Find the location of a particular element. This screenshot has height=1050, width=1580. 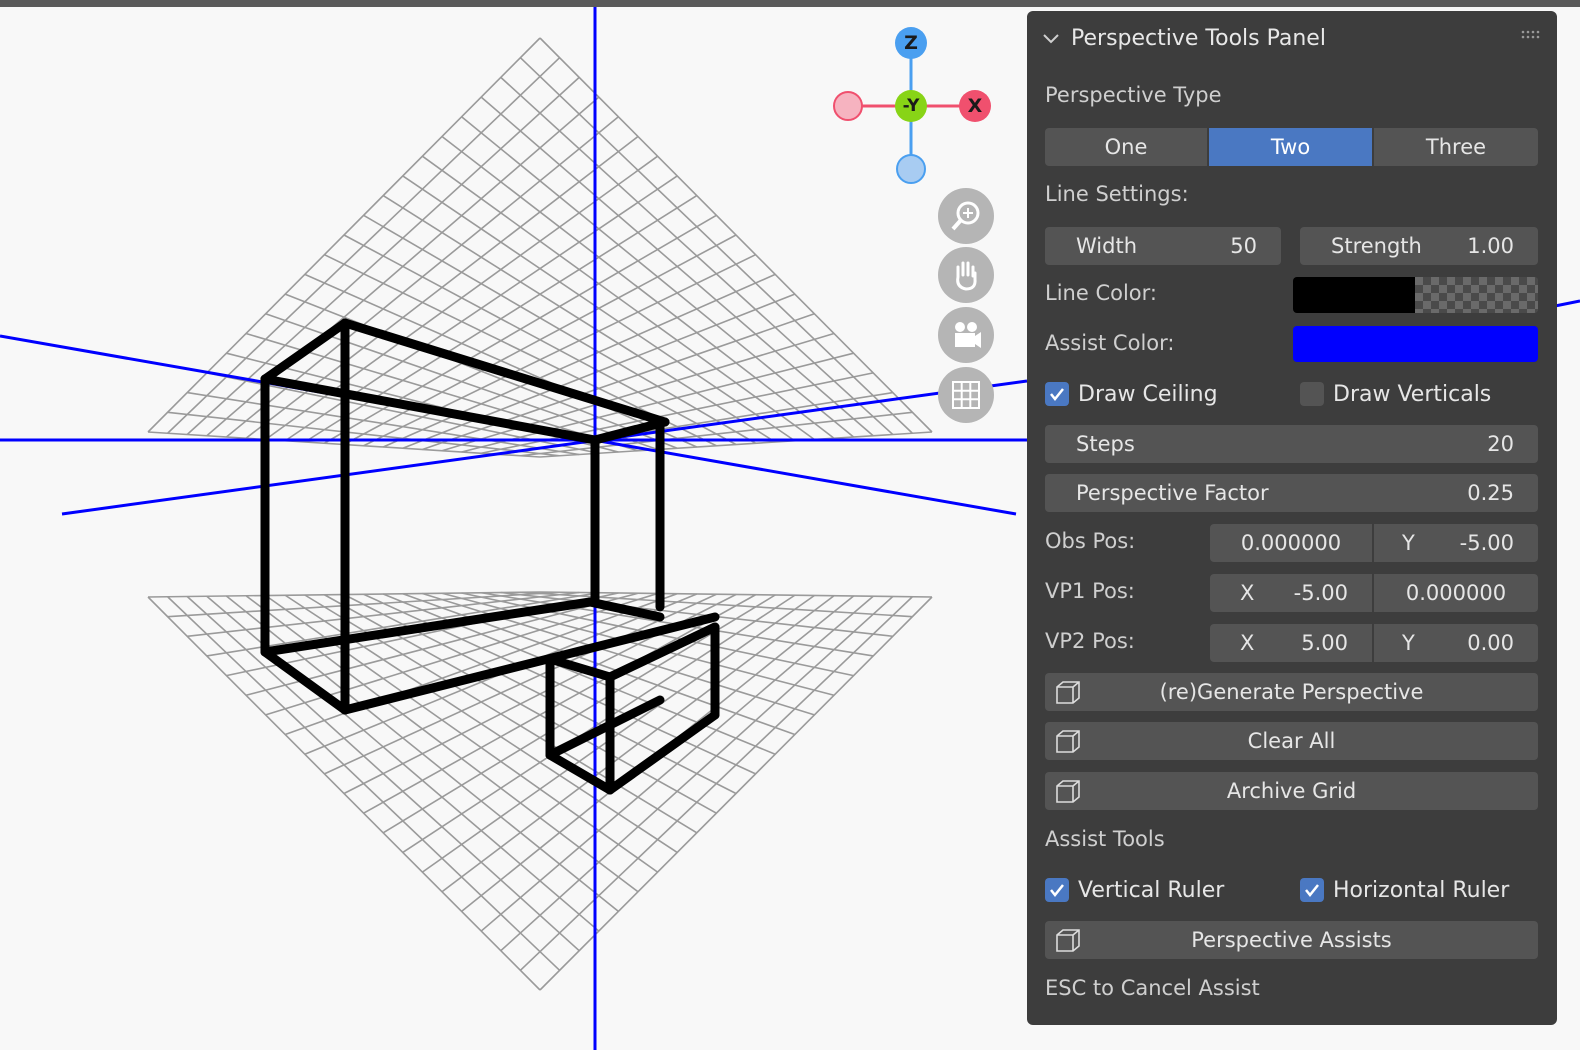

assist-tools-label: Assist Tools is located at coordinates (1105, 839).